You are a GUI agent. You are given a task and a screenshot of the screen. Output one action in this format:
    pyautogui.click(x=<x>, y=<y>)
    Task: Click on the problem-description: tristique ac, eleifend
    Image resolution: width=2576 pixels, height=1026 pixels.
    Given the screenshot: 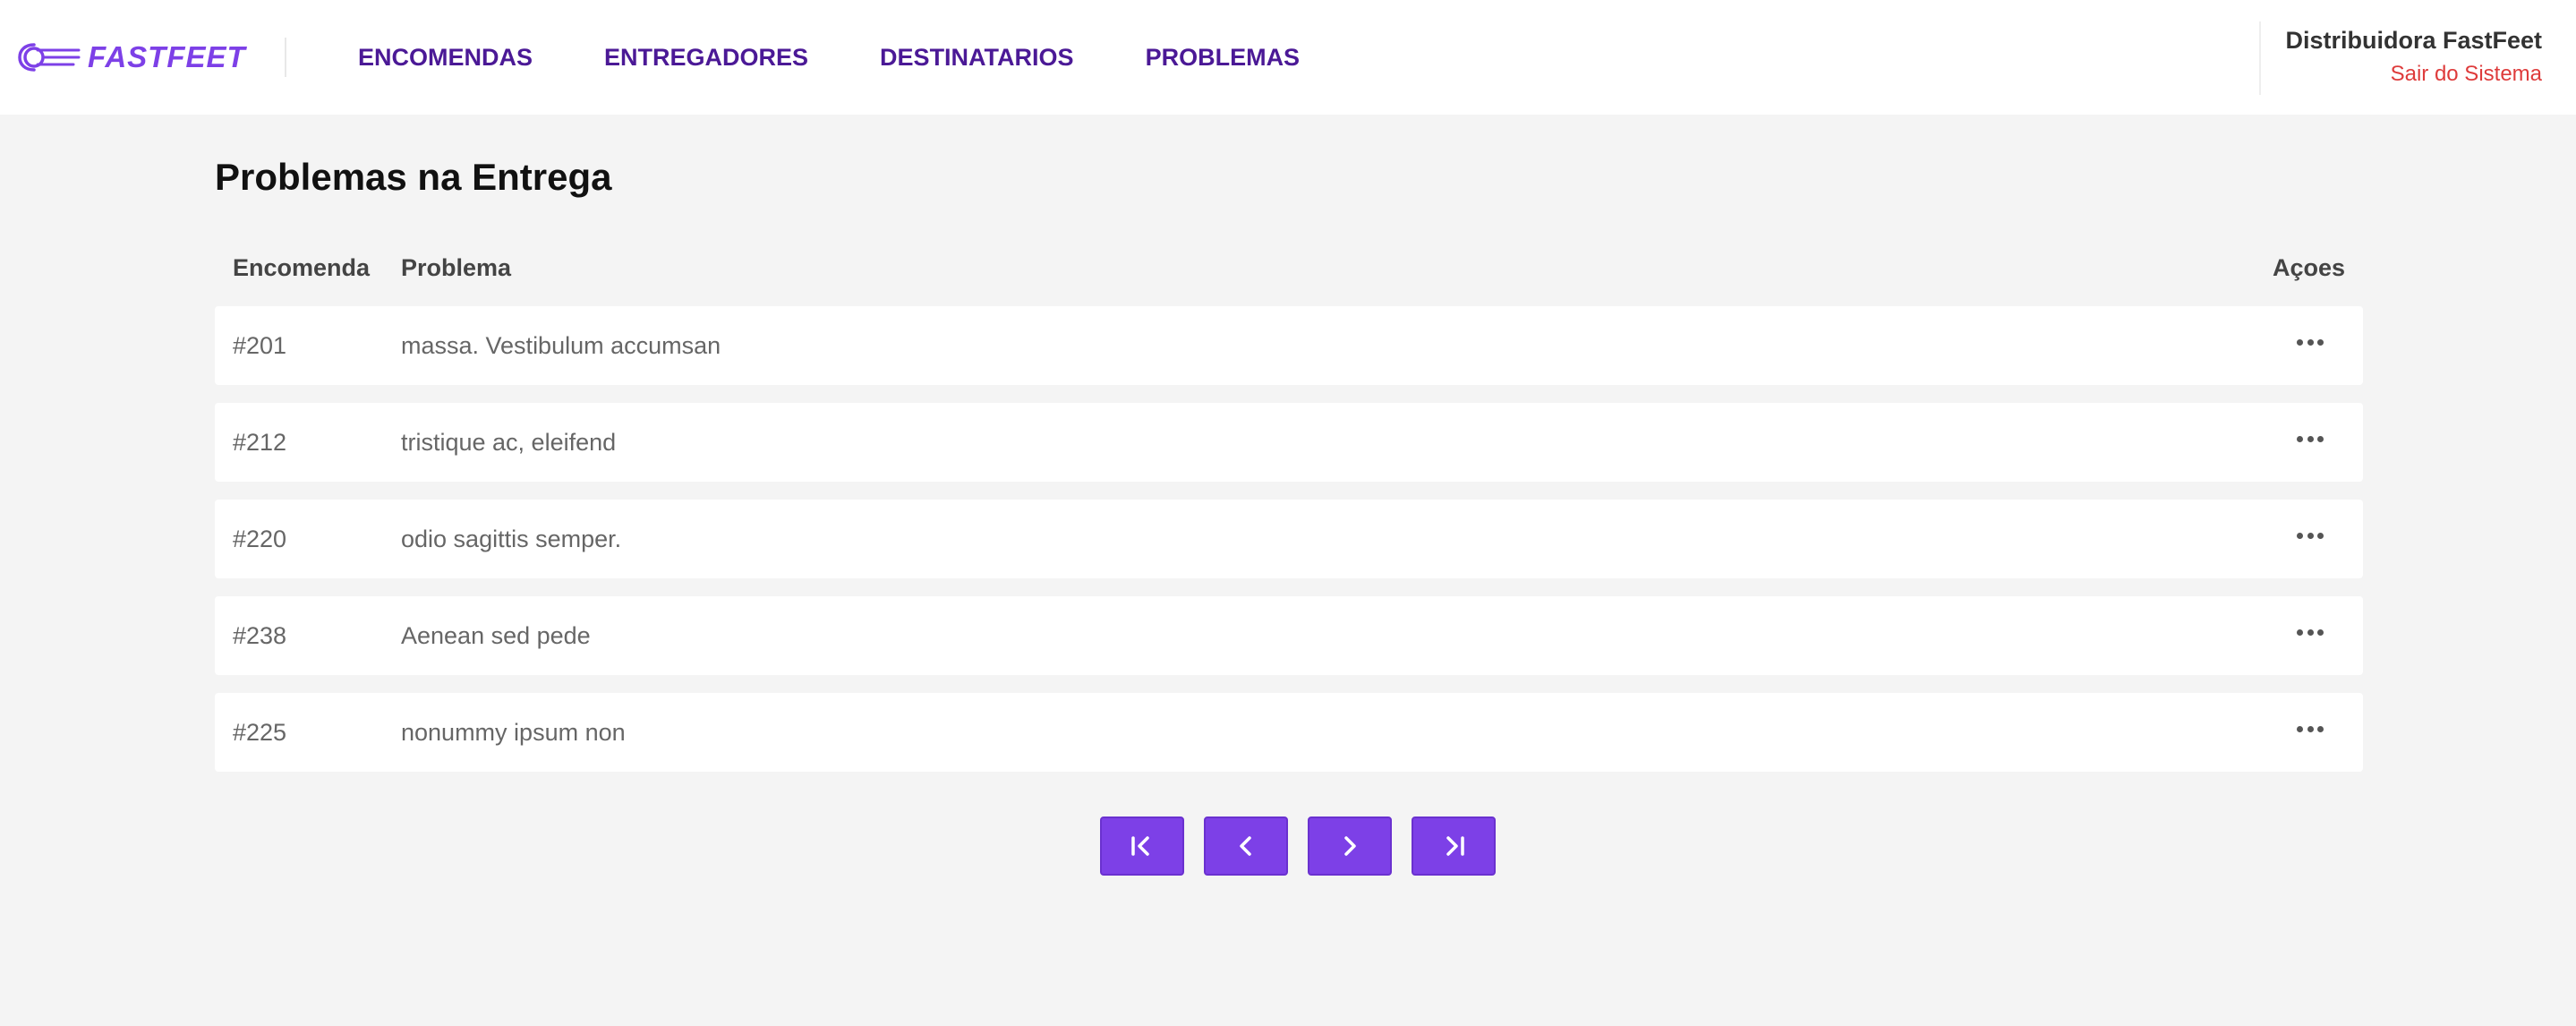 What is the action you would take?
    pyautogui.click(x=509, y=442)
    